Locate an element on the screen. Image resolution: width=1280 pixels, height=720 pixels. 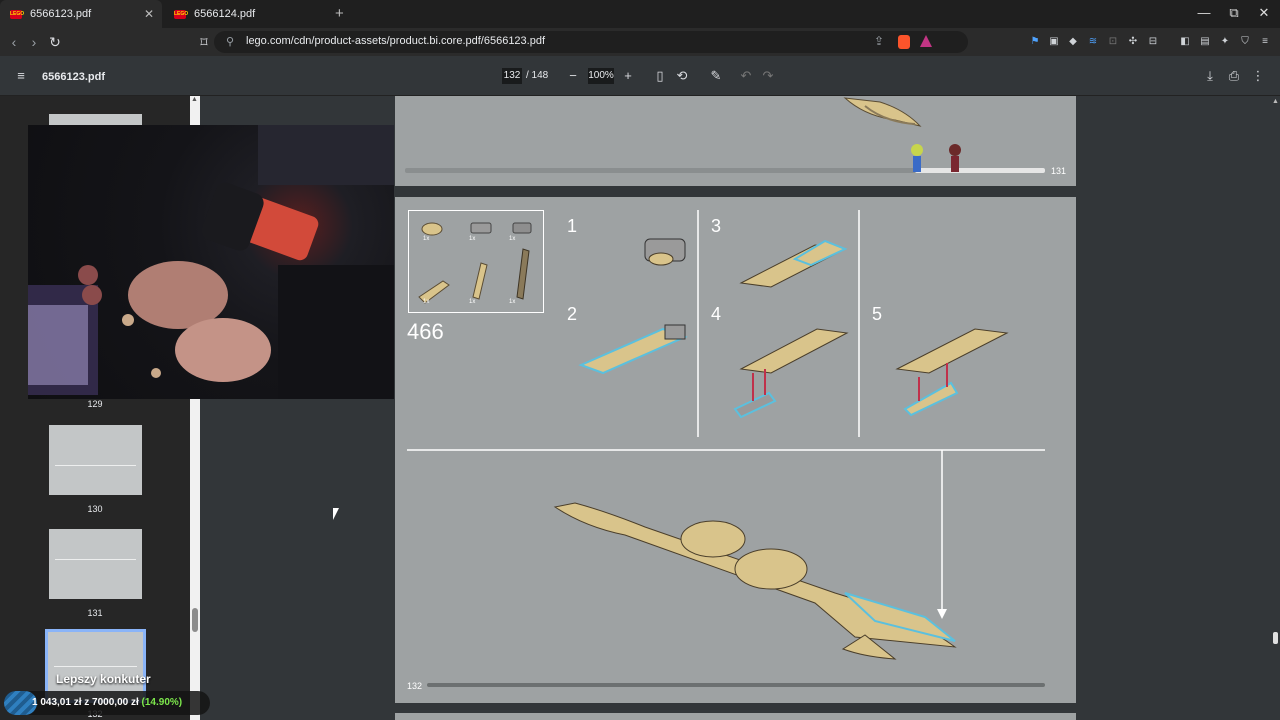
page-number: 131 is located at coordinates (1059, 171).